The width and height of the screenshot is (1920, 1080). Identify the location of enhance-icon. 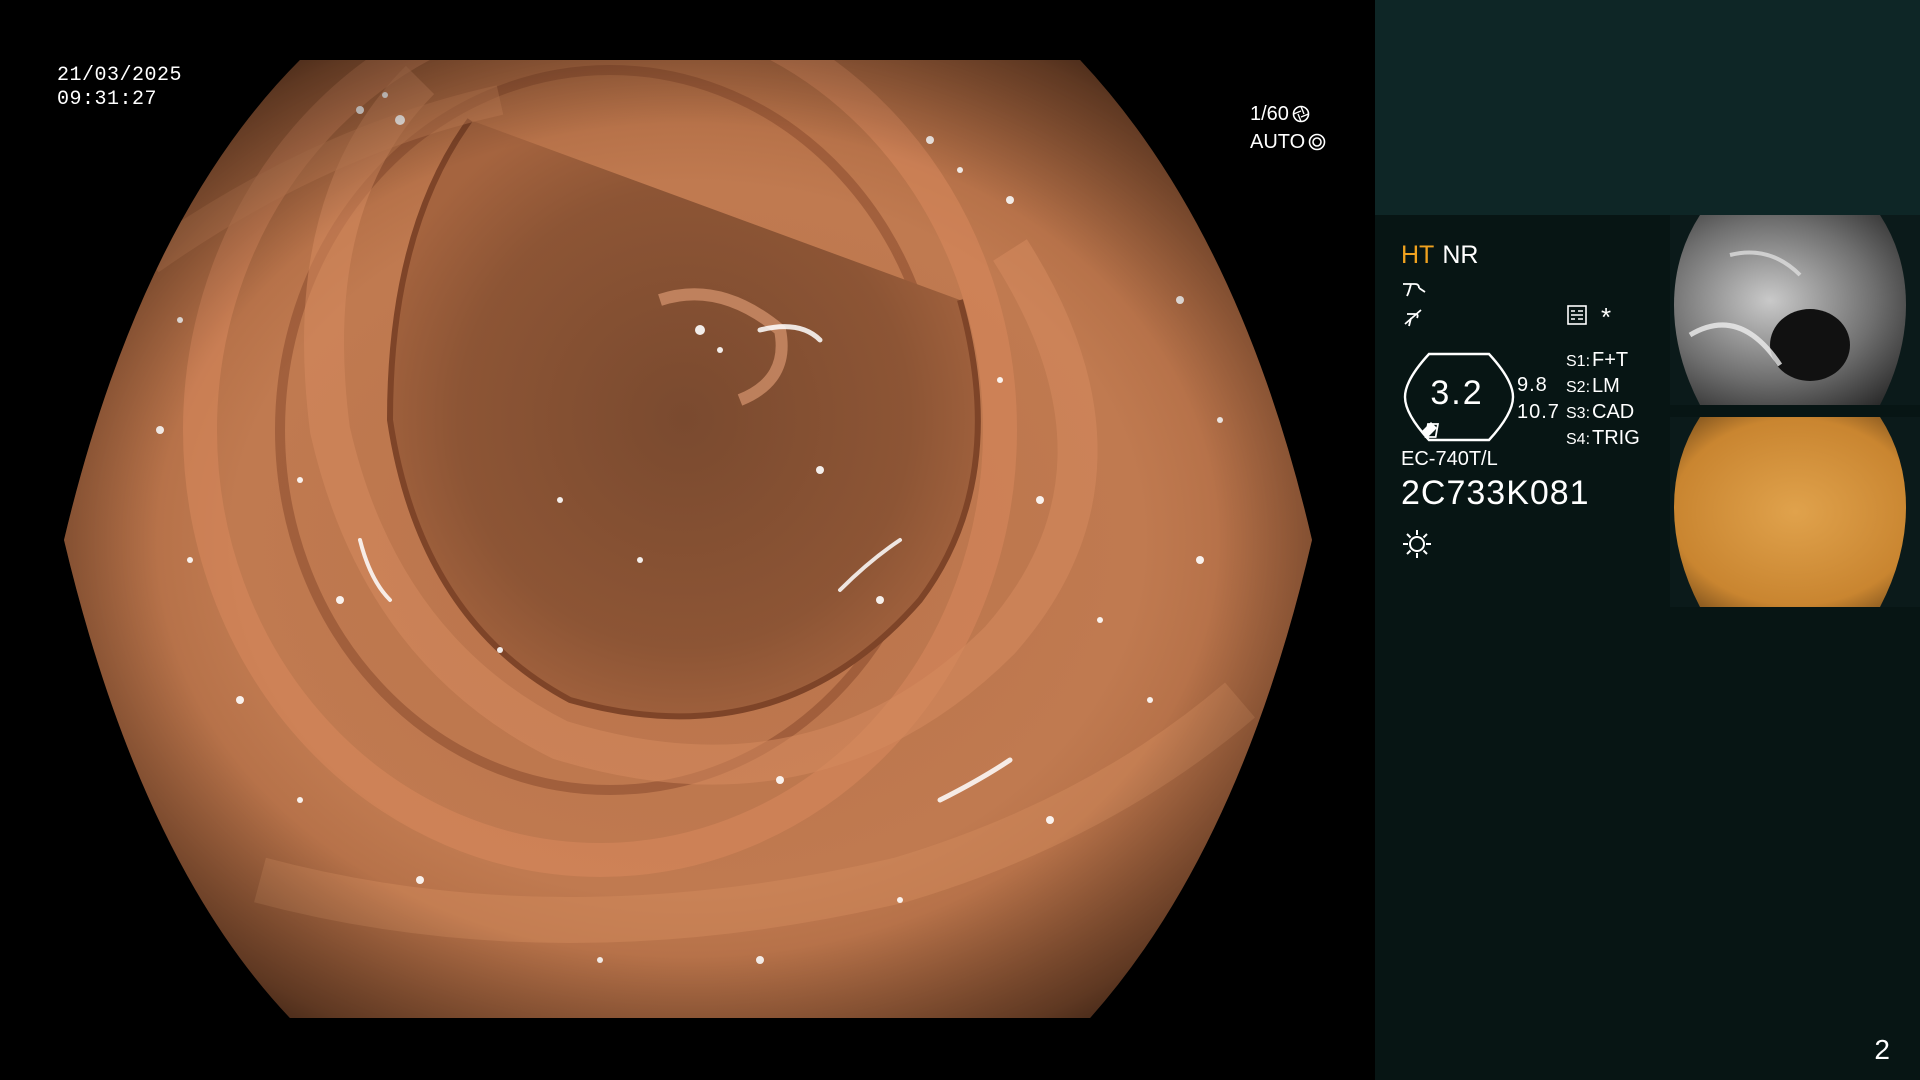
(1413, 318).